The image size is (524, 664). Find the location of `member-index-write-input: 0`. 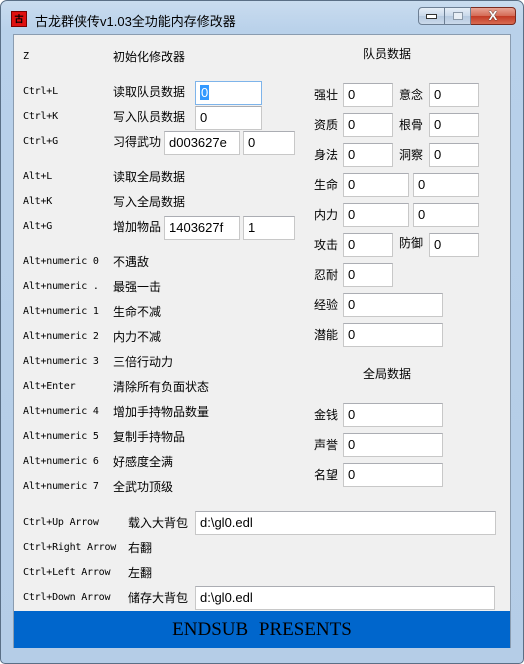

member-index-write-input: 0 is located at coordinates (228, 118).